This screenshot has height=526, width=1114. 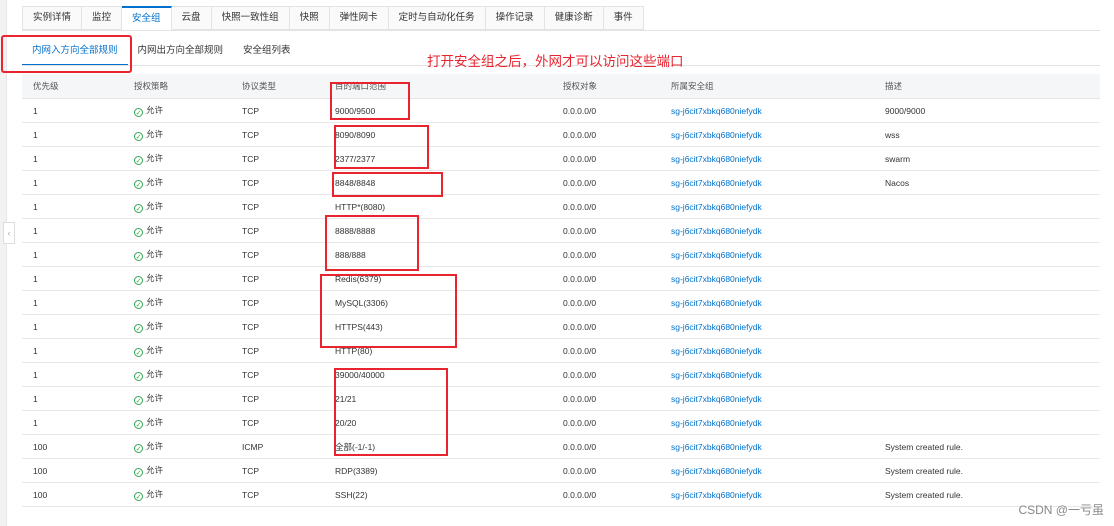 What do you see at coordinates (9, 233) in the screenshot?
I see `collapse-chevron-icon: ‹` at bounding box center [9, 233].